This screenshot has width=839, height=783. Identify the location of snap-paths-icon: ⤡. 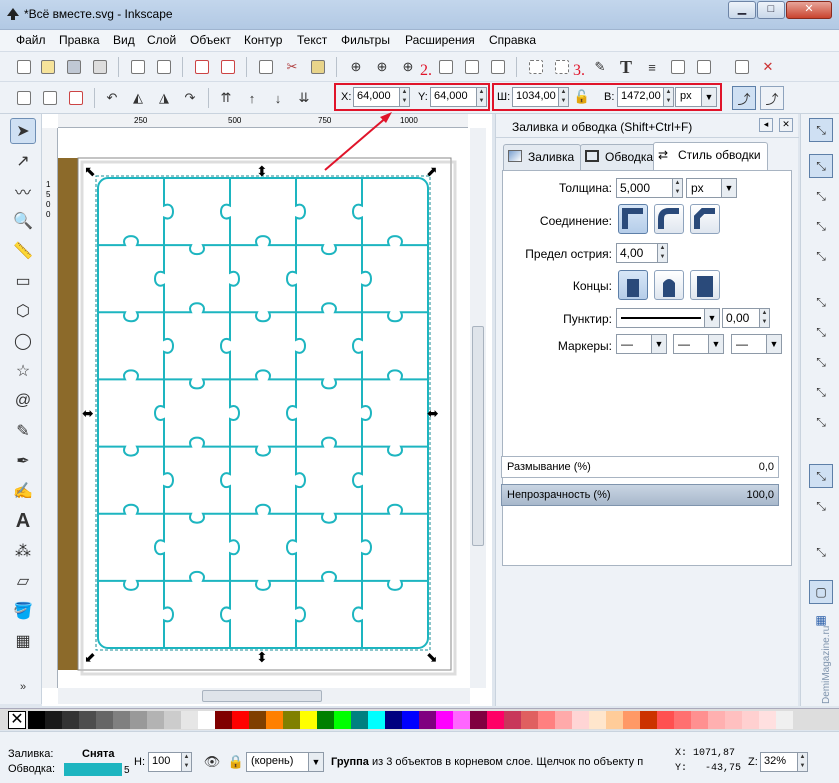
(821, 332).